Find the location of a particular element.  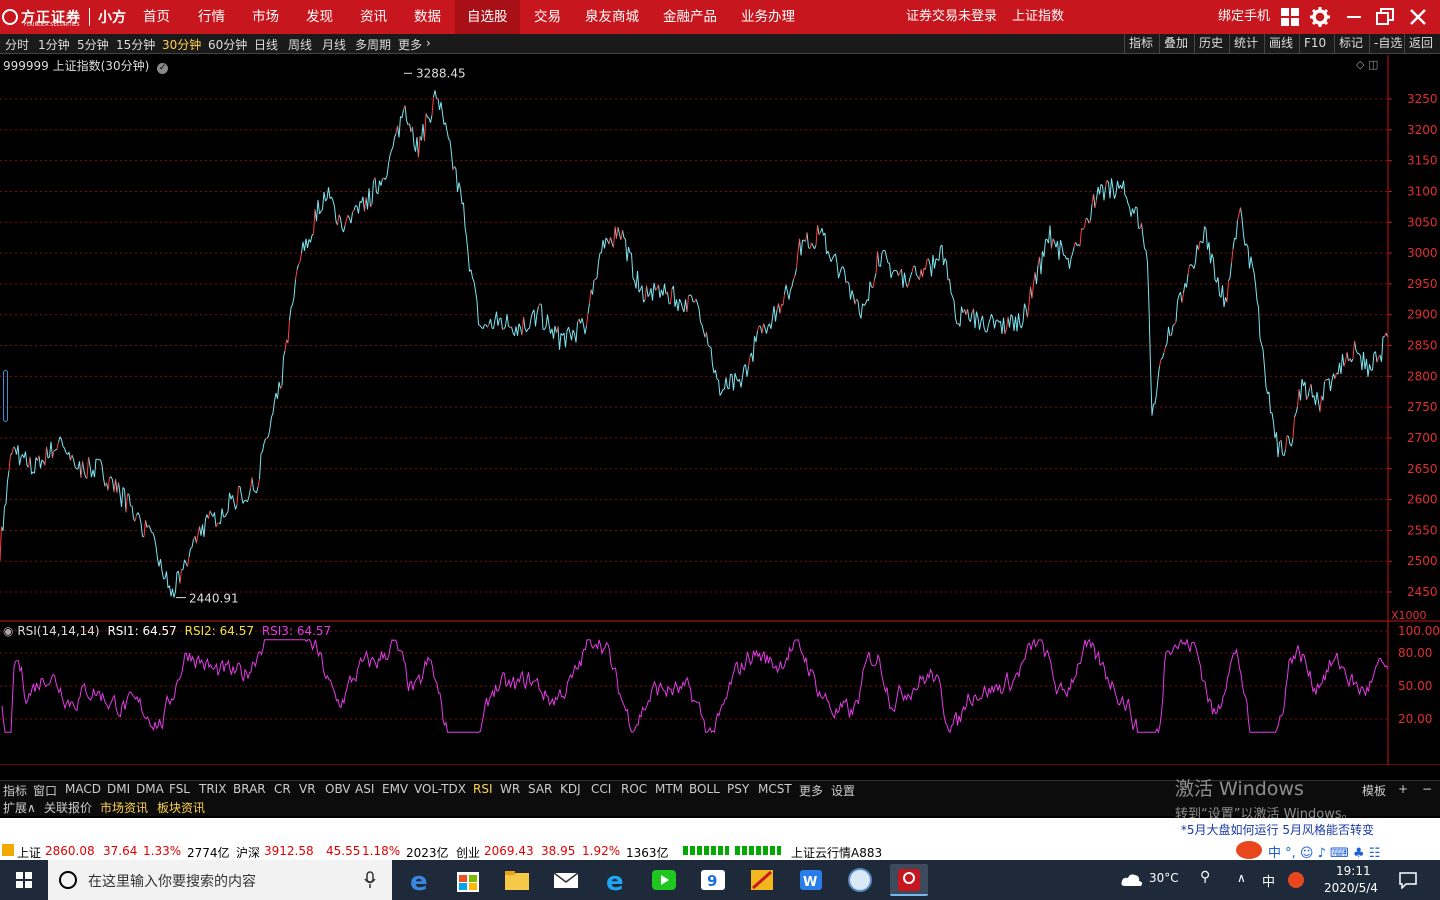

toolbar-button: 指标 is located at coordinates (1140, 44).